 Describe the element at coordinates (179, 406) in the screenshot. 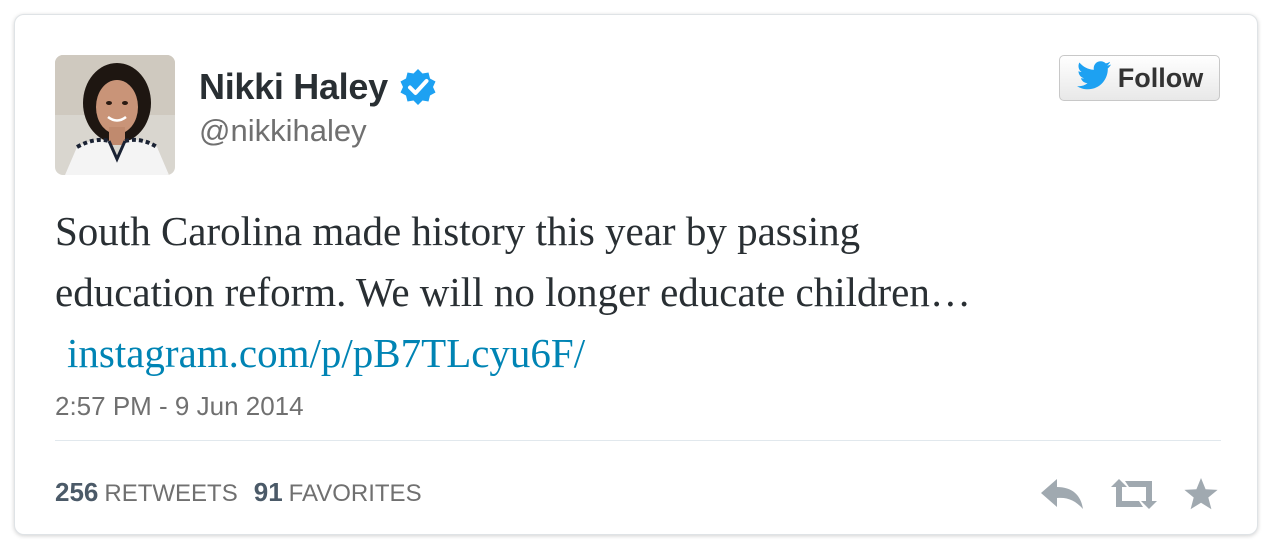

I see `tweet-timestamp: 2:57 PM - 9 Jun 2014` at that location.